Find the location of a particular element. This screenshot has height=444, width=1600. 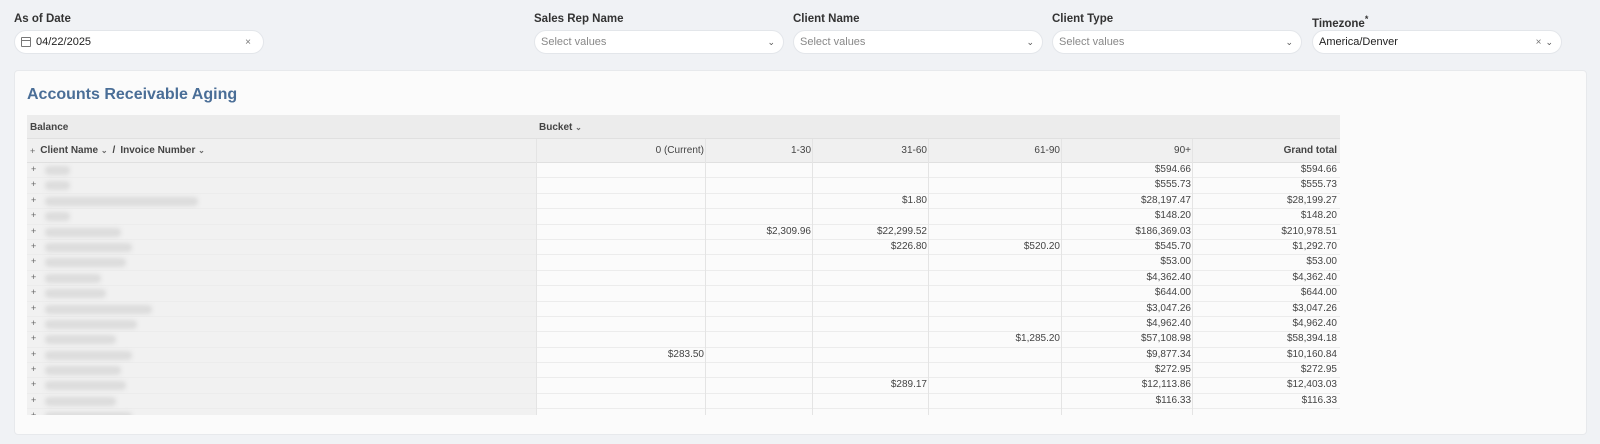

bucket-column-header: Bucket ⌄ is located at coordinates (560, 127).